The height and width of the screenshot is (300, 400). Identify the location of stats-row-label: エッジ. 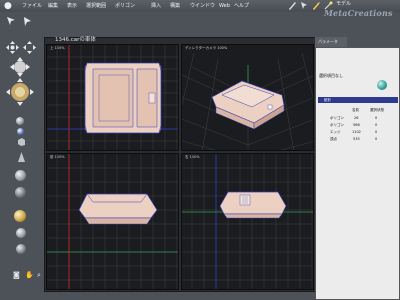
(335, 132).